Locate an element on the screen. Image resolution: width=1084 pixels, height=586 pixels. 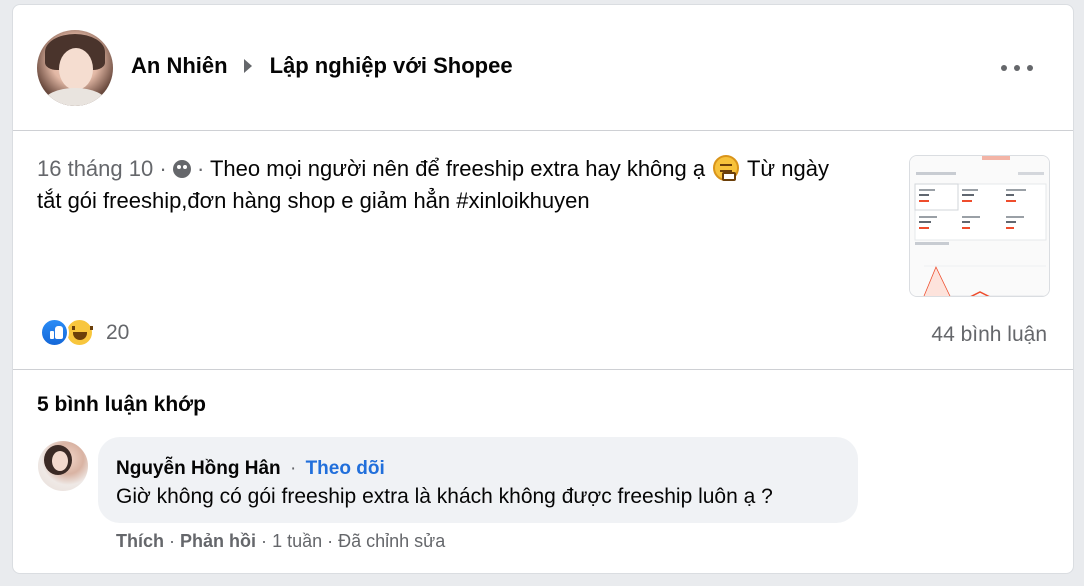
confounded-face-emoji-icon is located at coordinates (726, 168).